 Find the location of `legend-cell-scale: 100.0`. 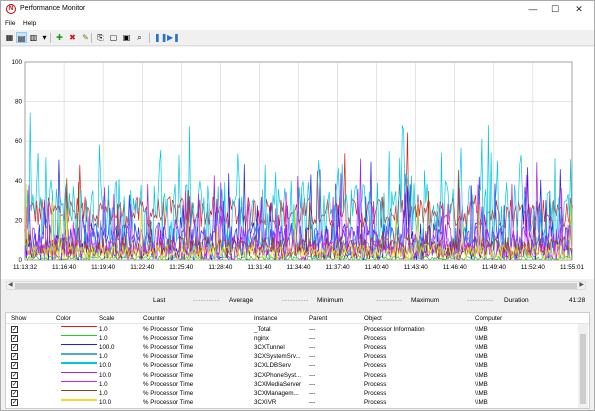

legend-cell-scale: 100.0 is located at coordinates (107, 347).